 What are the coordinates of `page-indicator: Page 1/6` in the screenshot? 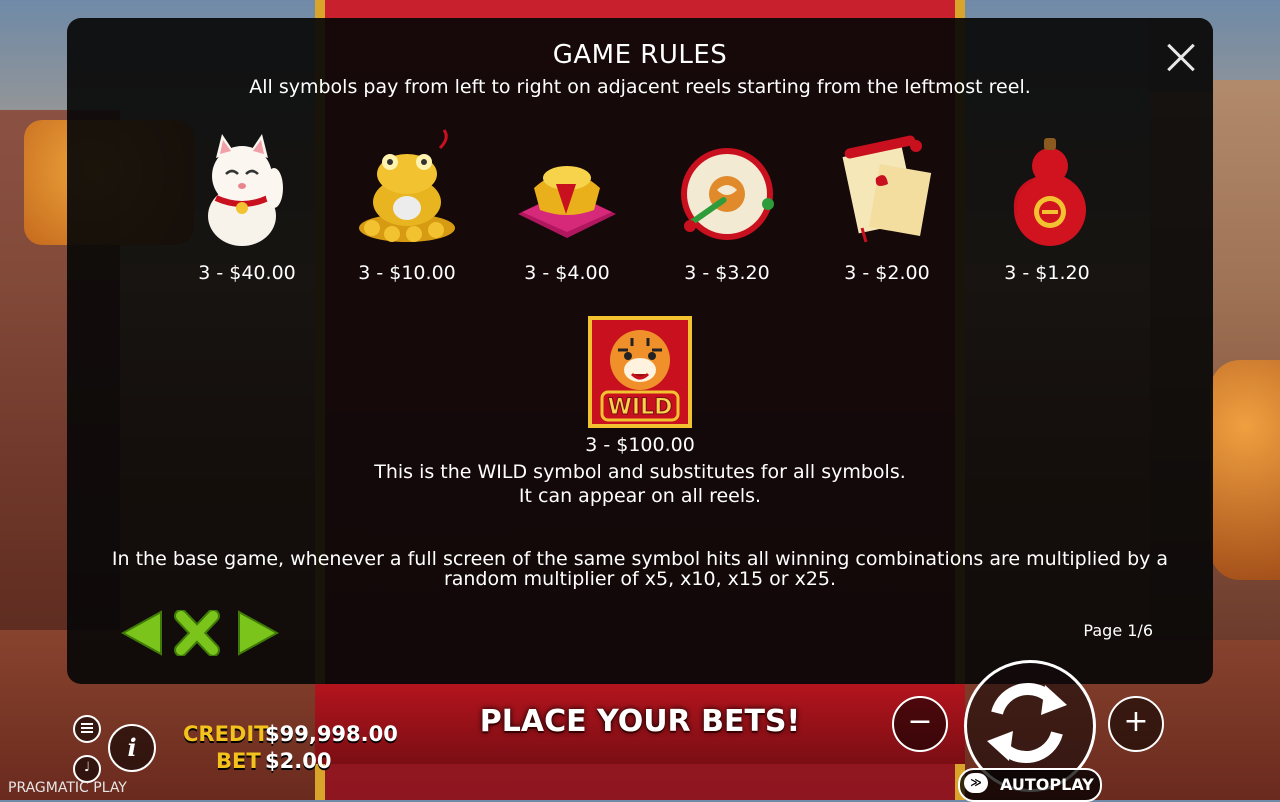 It's located at (1118, 630).